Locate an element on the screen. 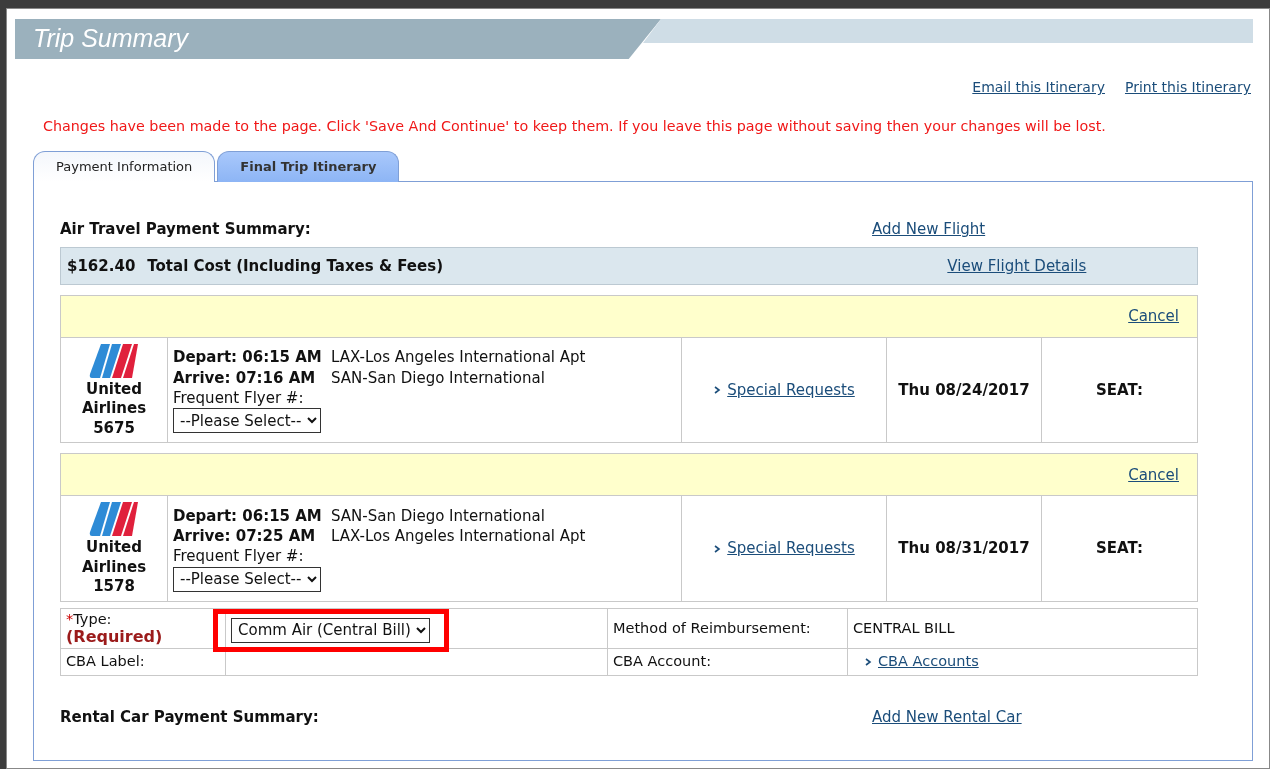  flight-number: 1578 is located at coordinates (114, 587).